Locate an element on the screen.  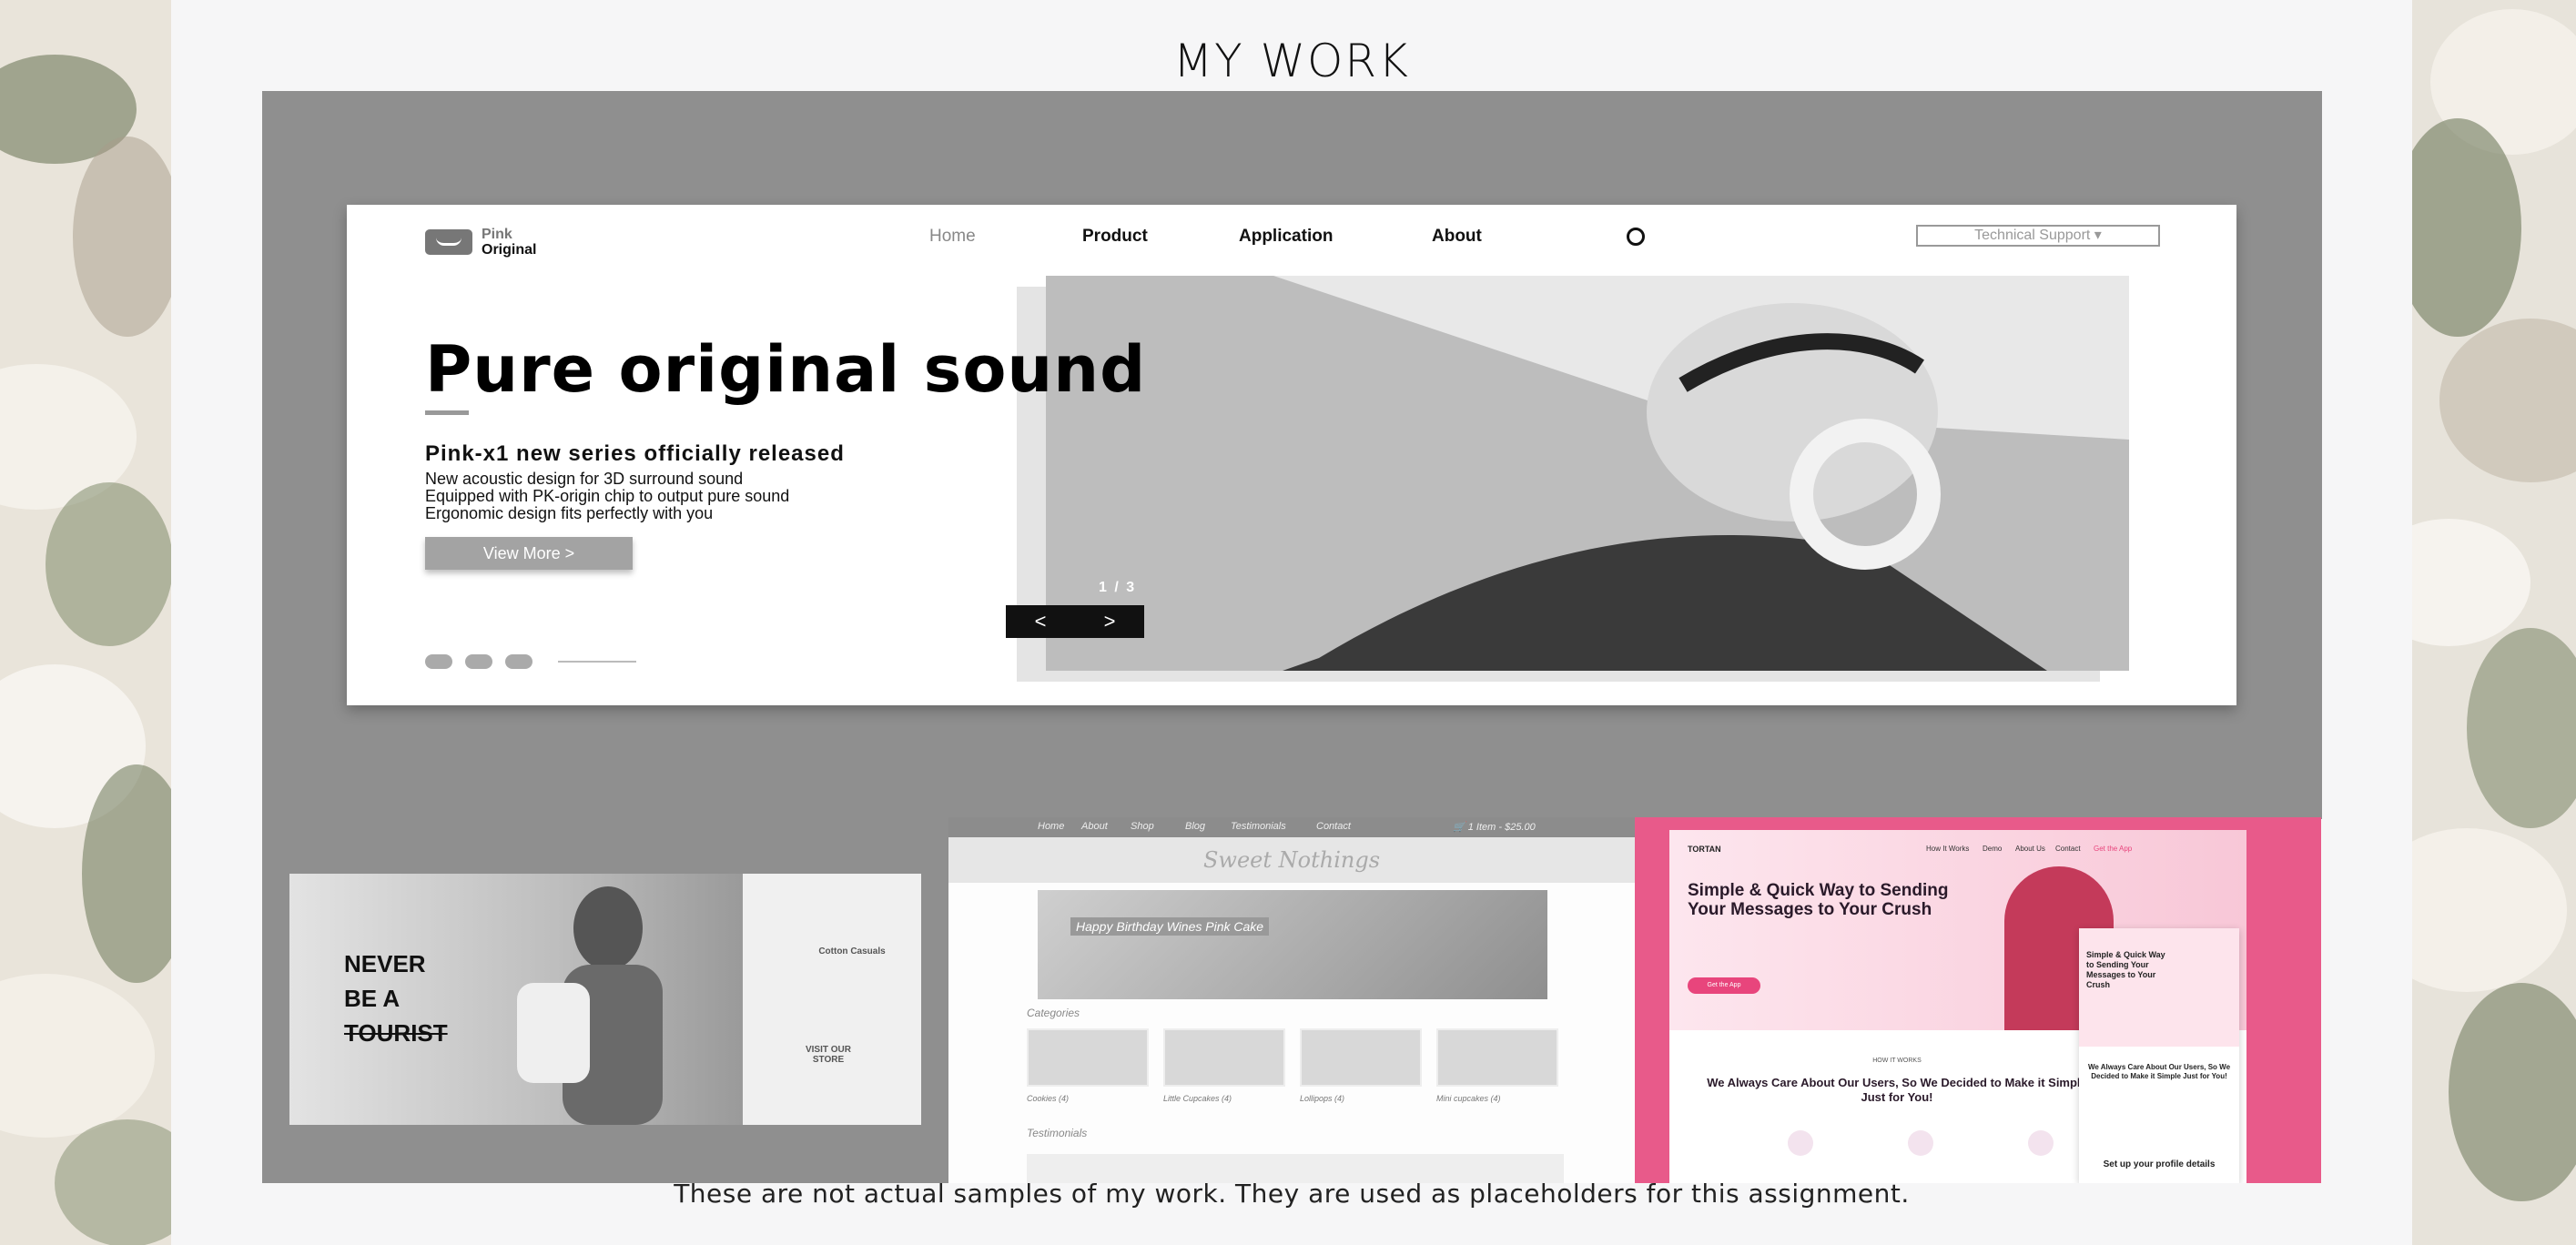
messaging-menu-item: About Us is located at coordinates (2030, 849).